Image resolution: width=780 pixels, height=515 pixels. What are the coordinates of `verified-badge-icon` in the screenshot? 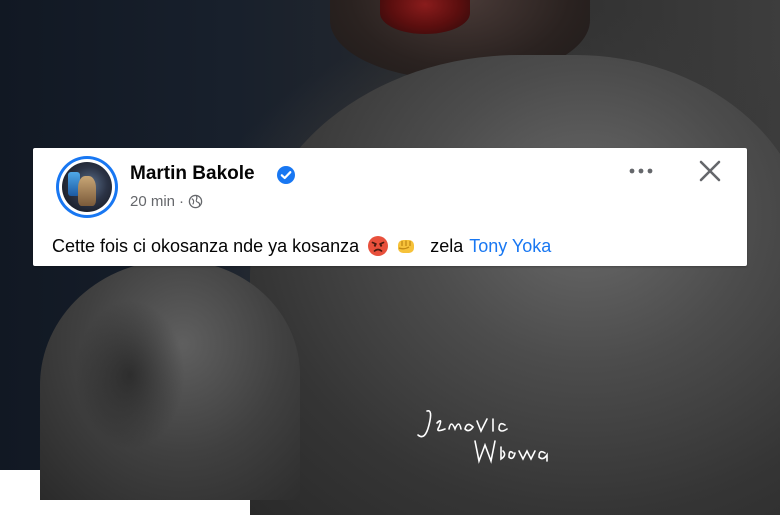 It's located at (286, 175).